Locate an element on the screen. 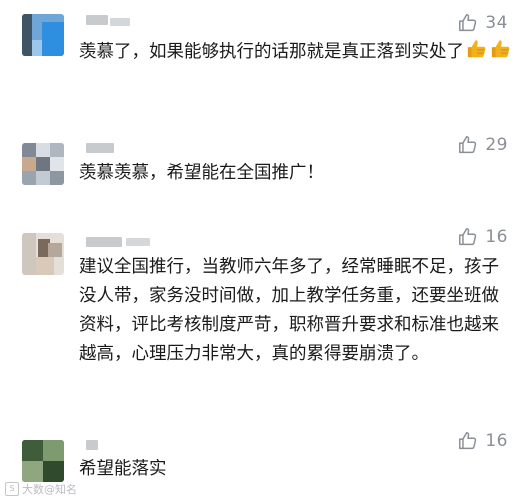 The width and height of the screenshot is (528, 501). like-button: 29 is located at coordinates (482, 145).